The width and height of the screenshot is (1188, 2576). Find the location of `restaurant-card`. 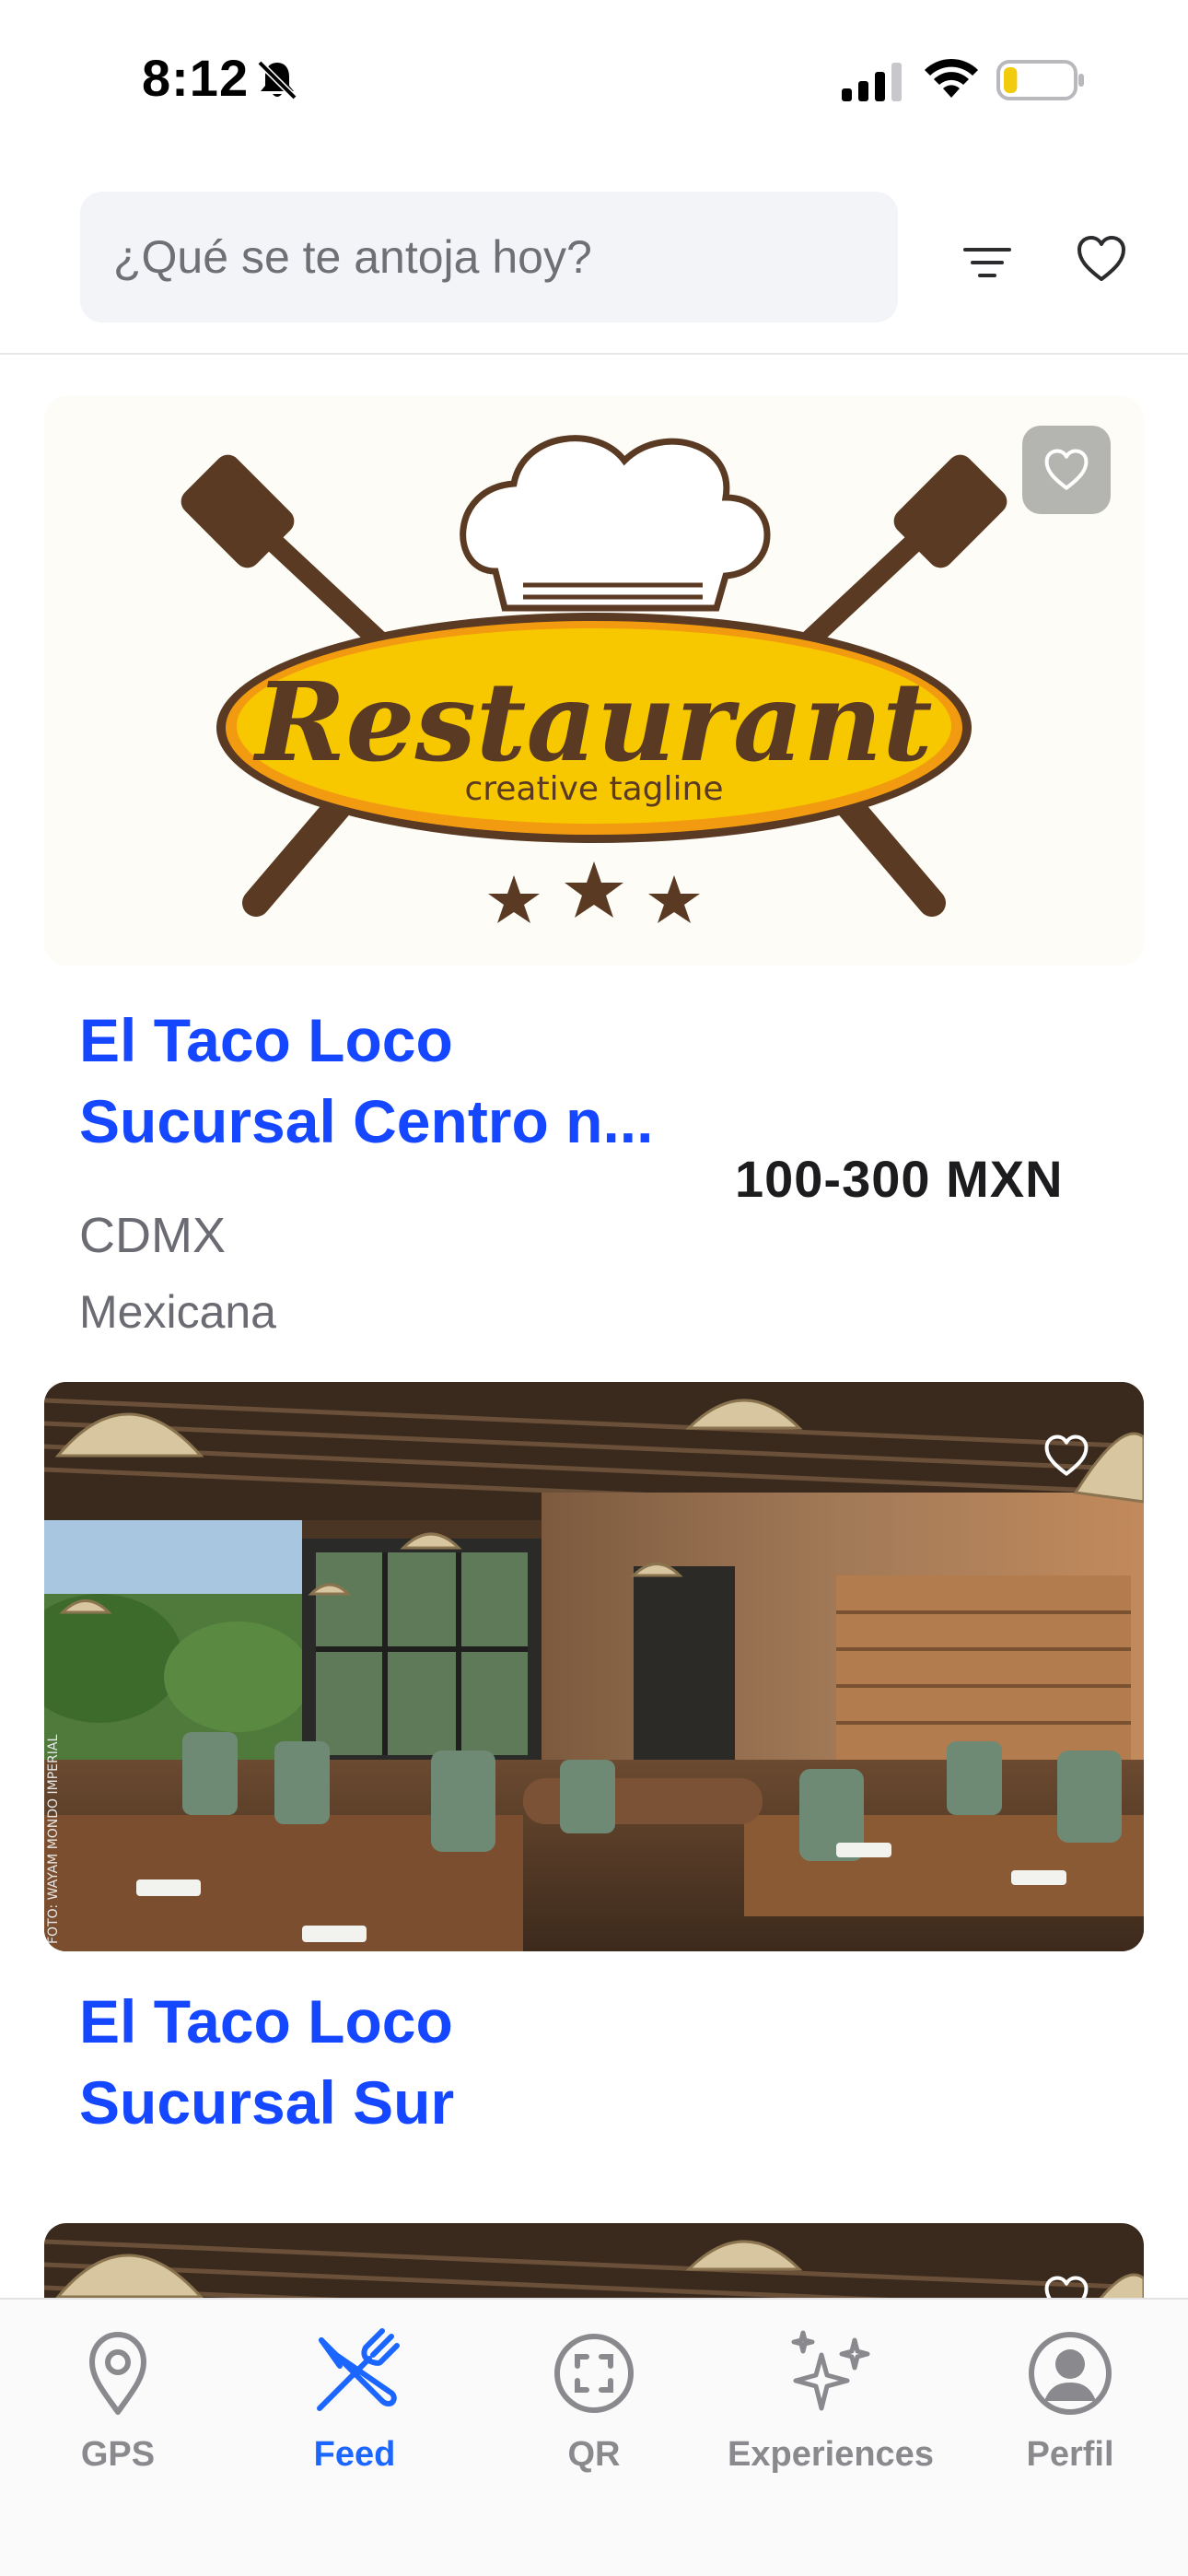

restaurant-card is located at coordinates (594, 2260).